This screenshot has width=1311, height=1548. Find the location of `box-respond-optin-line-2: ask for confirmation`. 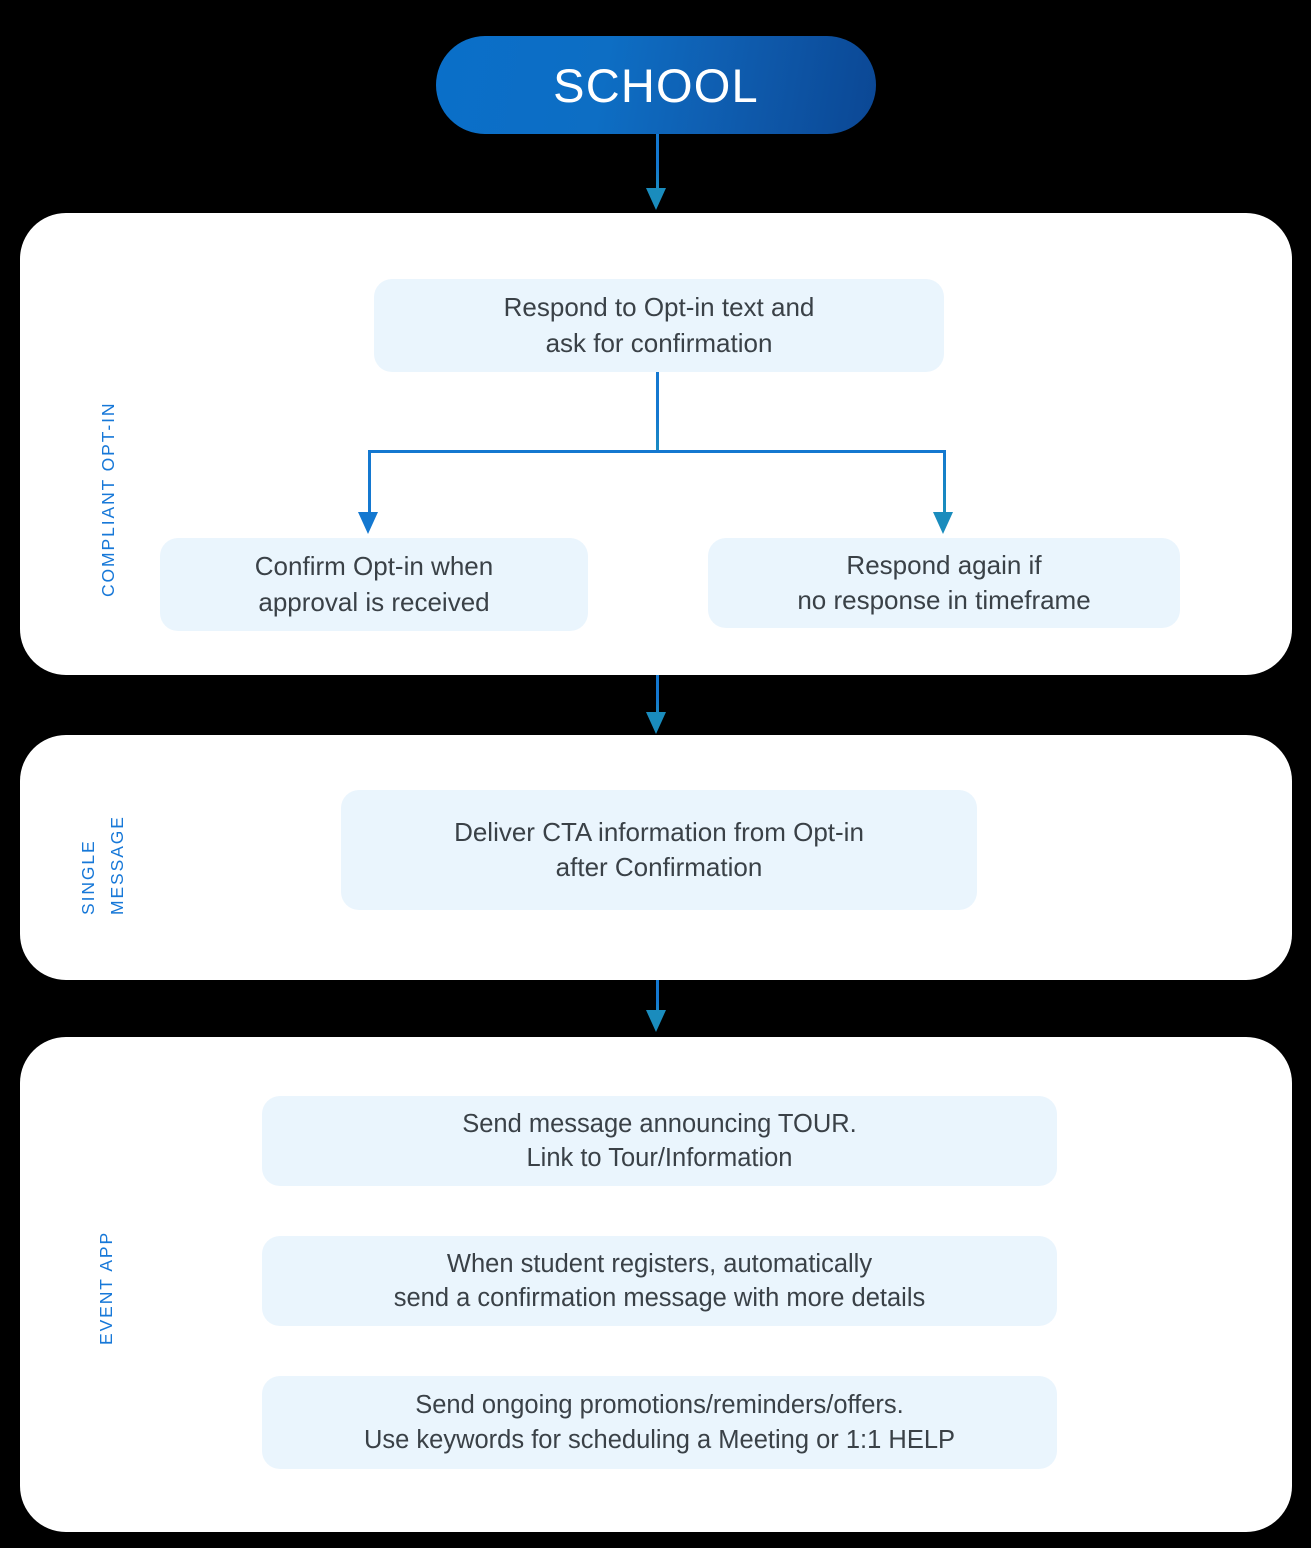

box-respond-optin-line-2: ask for confirmation is located at coordinates (659, 342).